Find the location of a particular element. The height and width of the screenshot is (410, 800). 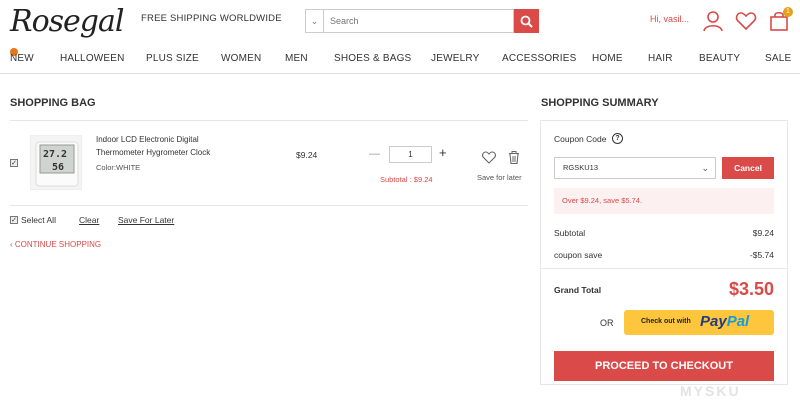

product-thumbnail: 27.2 56 is located at coordinates (56, 162).